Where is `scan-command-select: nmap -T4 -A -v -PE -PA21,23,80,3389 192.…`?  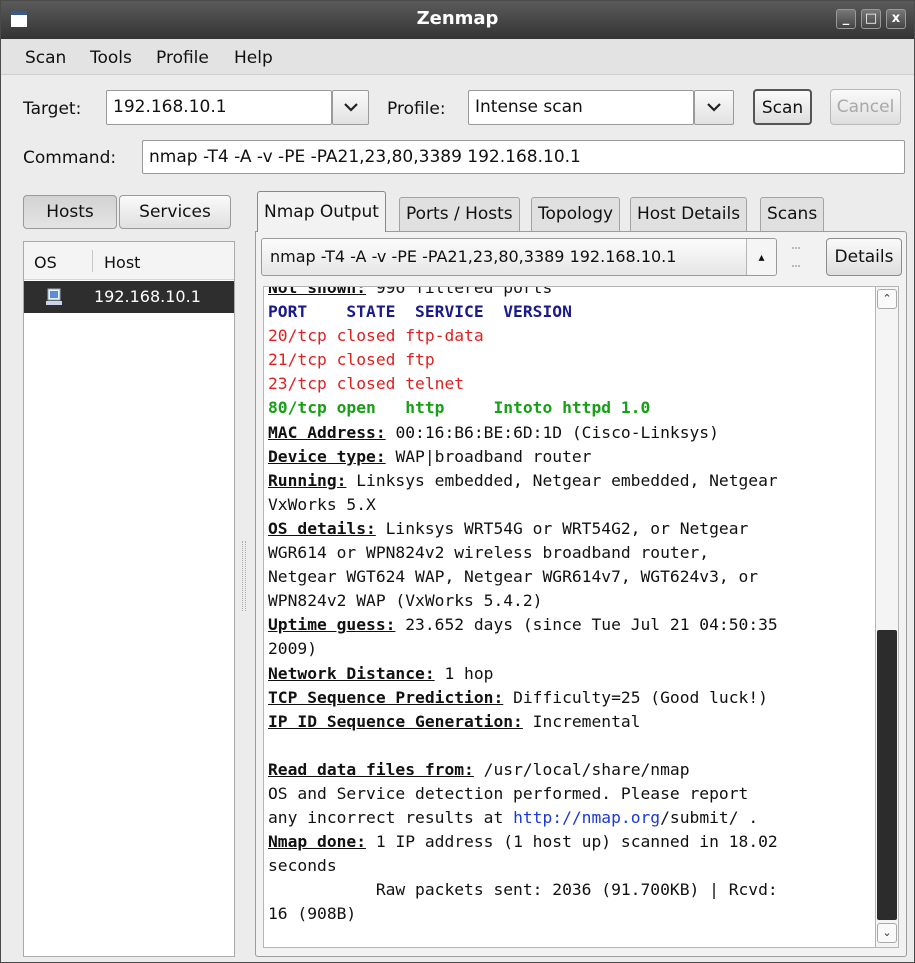
scan-command-select: nmap -T4 -A -v -PE -PA21,23,80,3389 192.… is located at coordinates (519, 257).